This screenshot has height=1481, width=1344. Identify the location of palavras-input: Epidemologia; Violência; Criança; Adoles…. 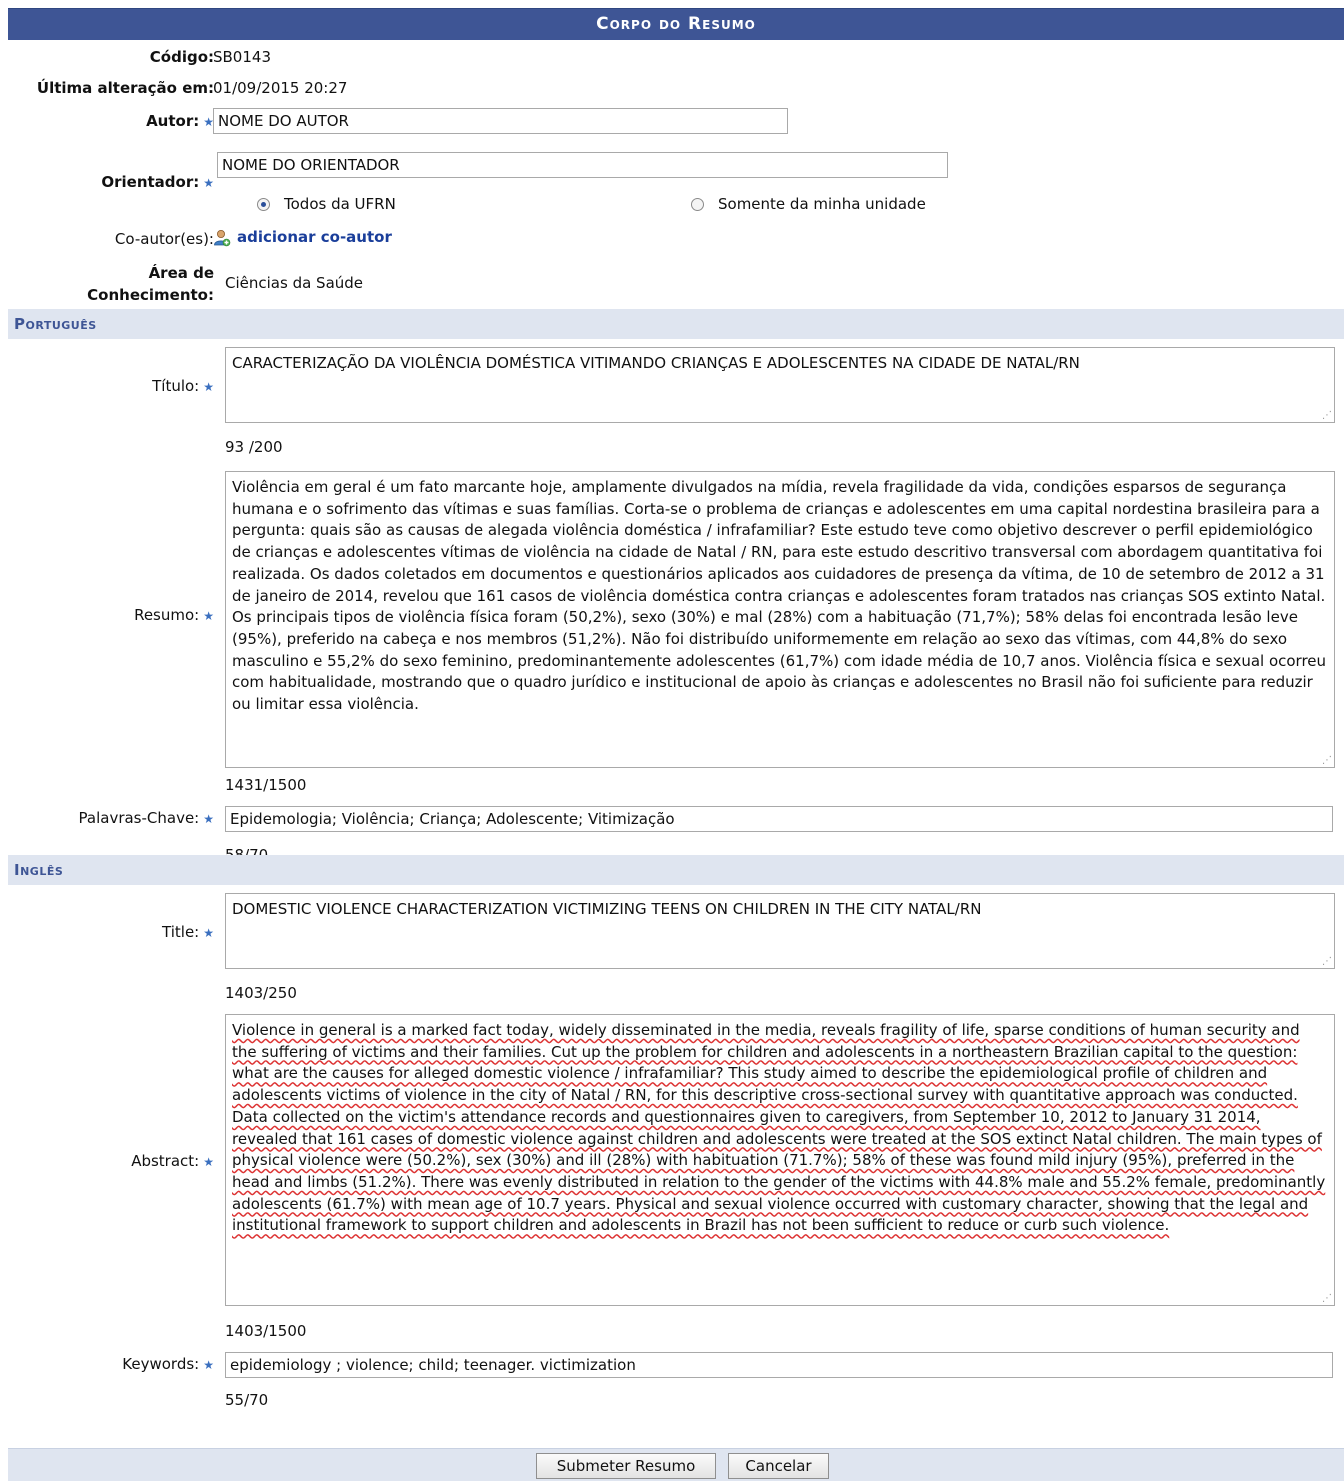
(779, 819).